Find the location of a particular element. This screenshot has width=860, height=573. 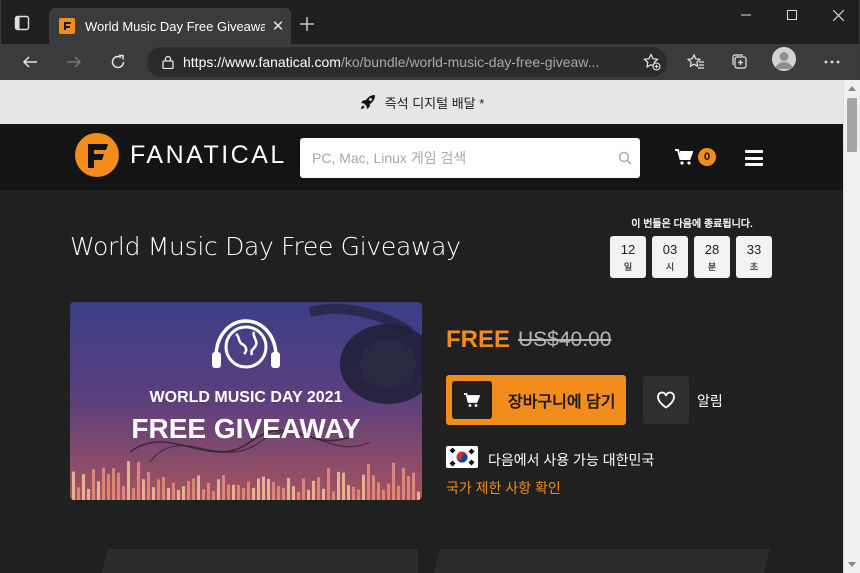

promo-text: 즉석 디지털 배달 * is located at coordinates (434, 103).